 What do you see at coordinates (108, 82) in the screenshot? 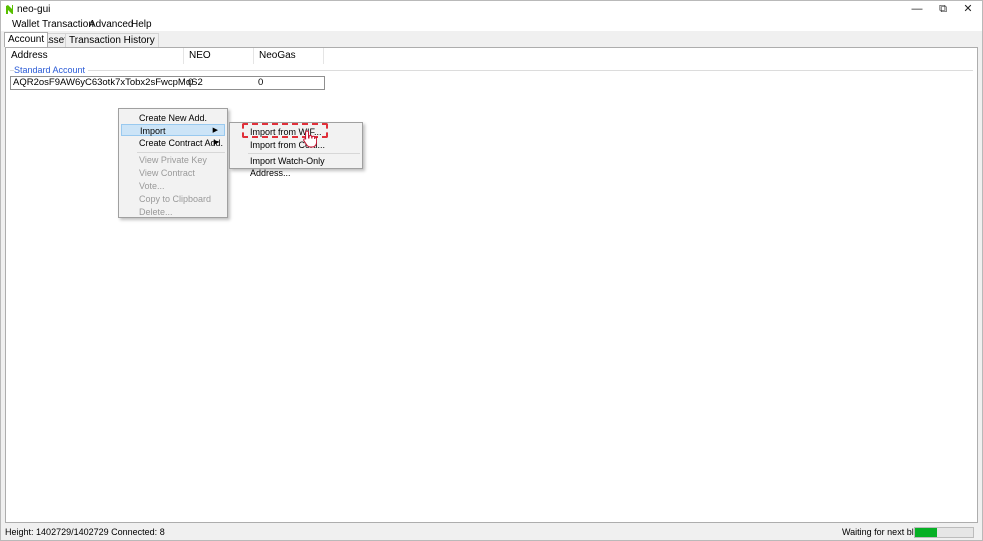
I see `cell-address: AQR2osF9AW6yC63otk7xTobx2sFwcpMqS2` at bounding box center [108, 82].